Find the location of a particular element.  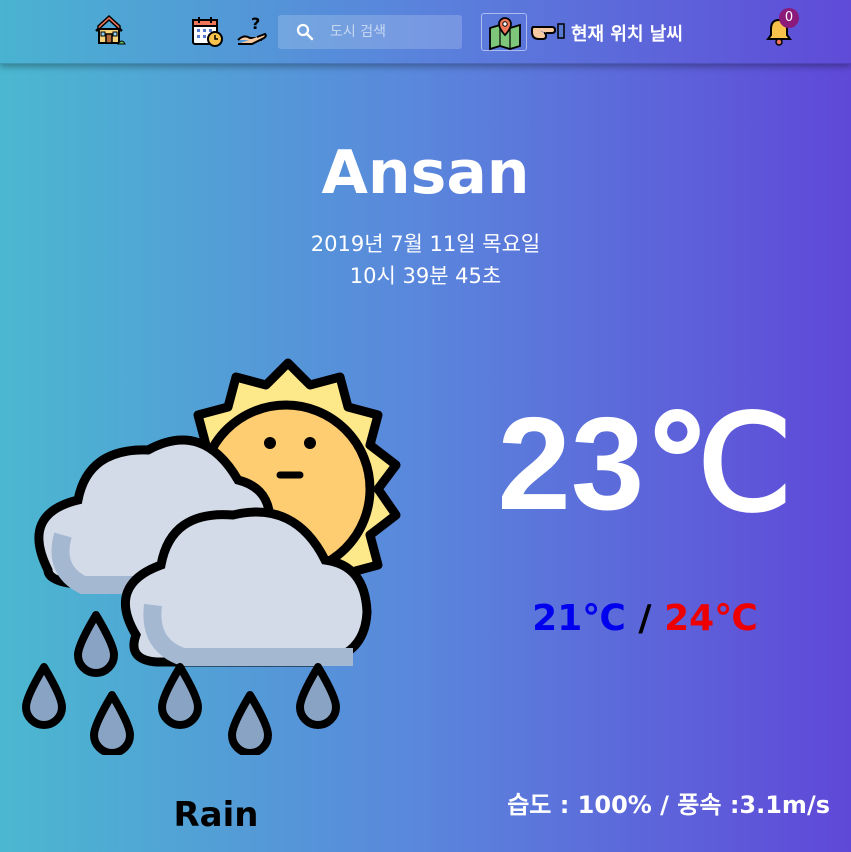

question-hand-icon: ? is located at coordinates (253, 31).